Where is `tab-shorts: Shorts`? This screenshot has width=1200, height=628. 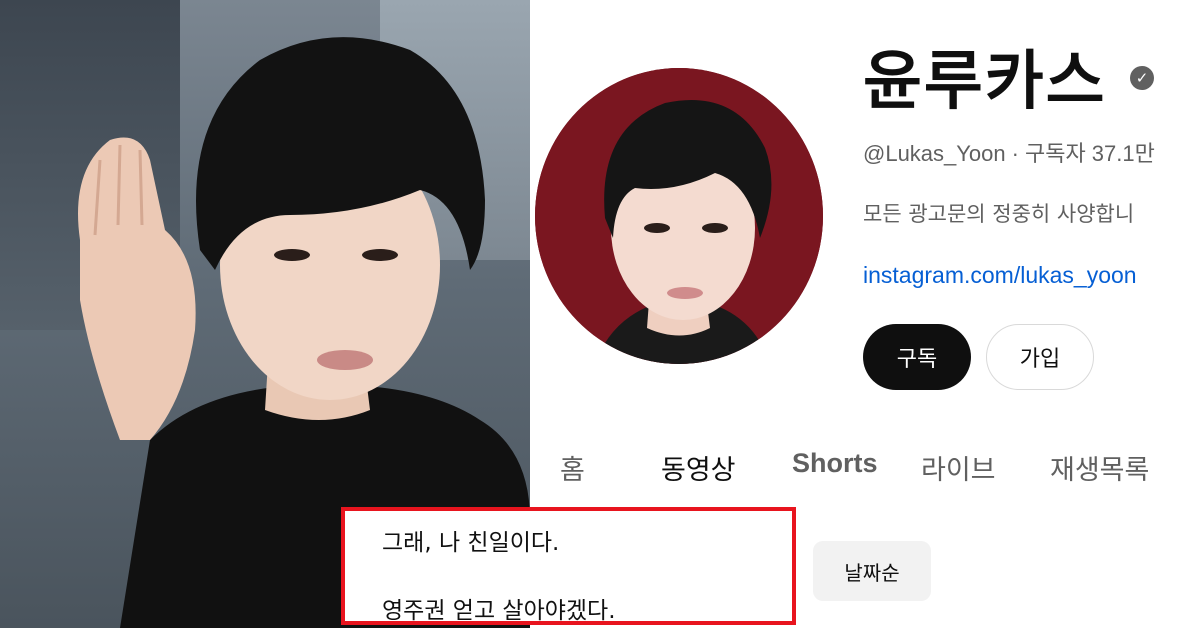 tab-shorts: Shorts is located at coordinates (835, 463).